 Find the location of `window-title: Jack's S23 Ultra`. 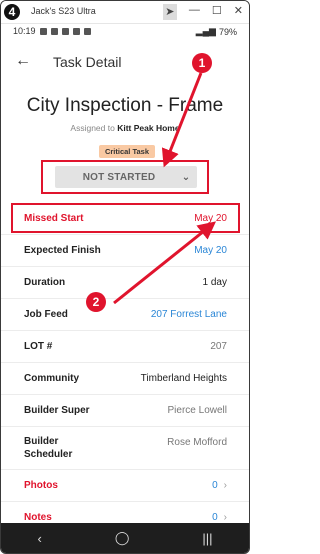

window-title: Jack's S23 Ultra is located at coordinates (63, 11).